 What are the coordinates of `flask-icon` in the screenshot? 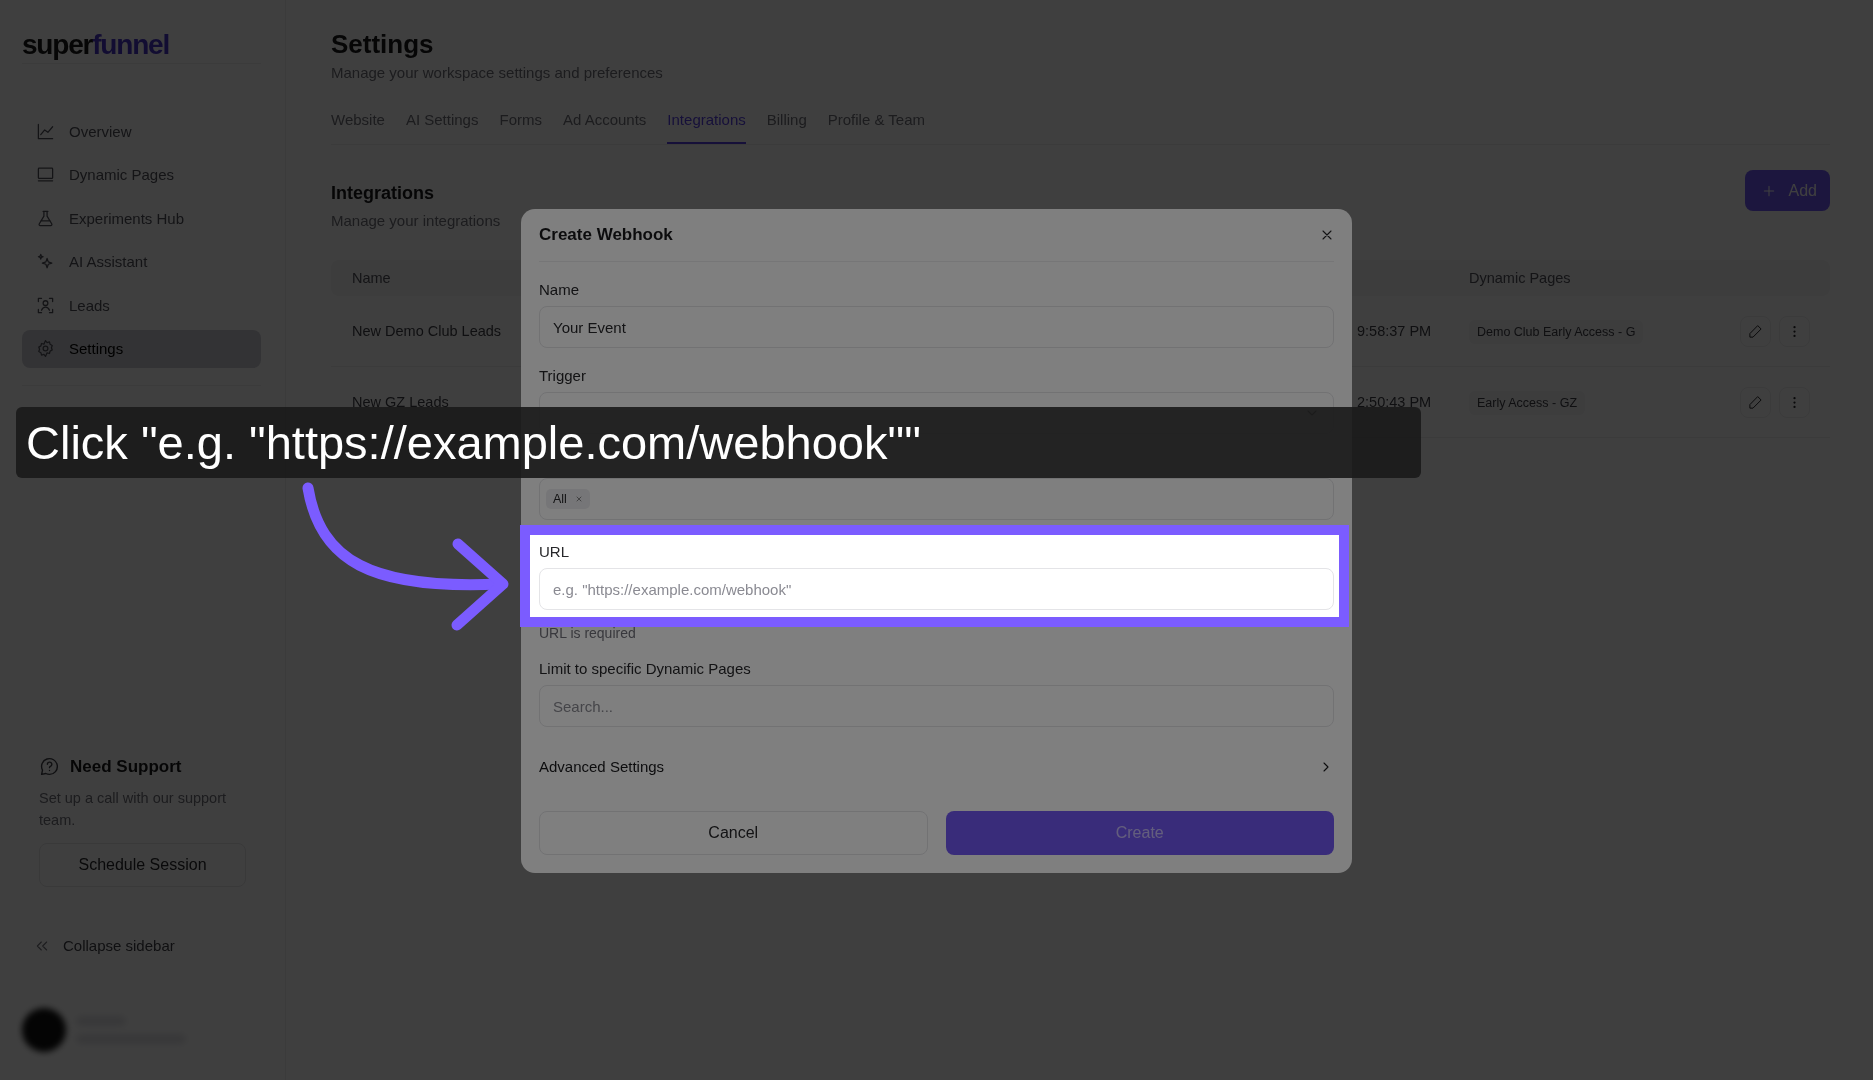 It's located at (45, 218).